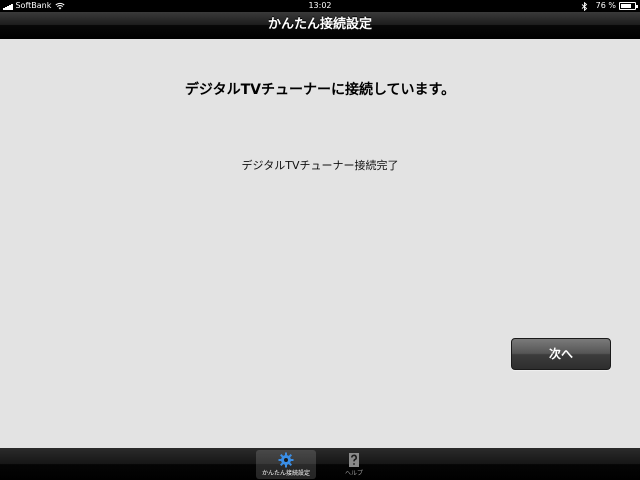 This screenshot has height=480, width=640. What do you see at coordinates (561, 354) in the screenshot?
I see `next-button: 次へ` at bounding box center [561, 354].